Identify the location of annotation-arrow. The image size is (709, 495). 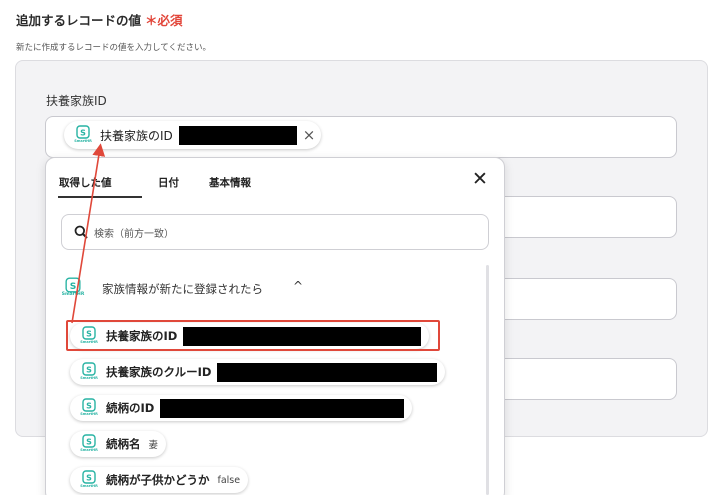
(88, 233).